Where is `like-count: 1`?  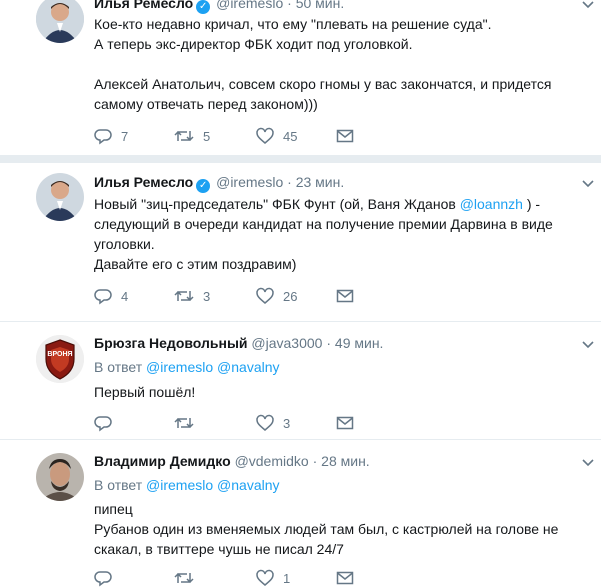 like-count: 1 is located at coordinates (287, 578).